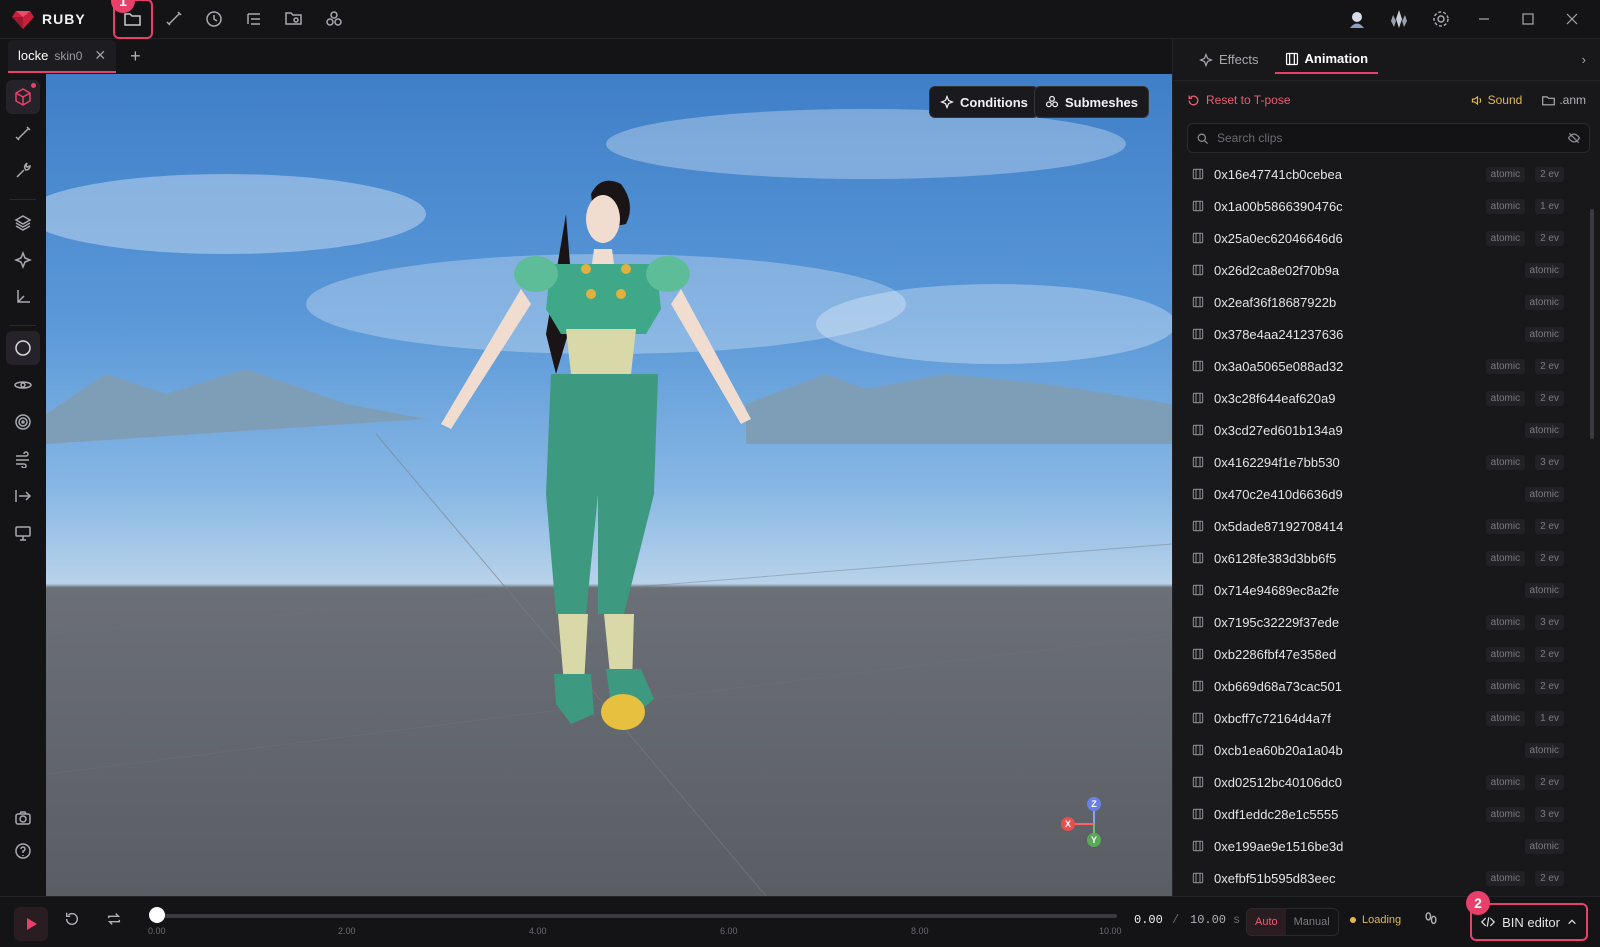 The width and height of the screenshot is (1600, 947). I want to click on clip-list-item: 0x3a0a5065e088ad32 atomic 2 ev, so click(1377, 366).